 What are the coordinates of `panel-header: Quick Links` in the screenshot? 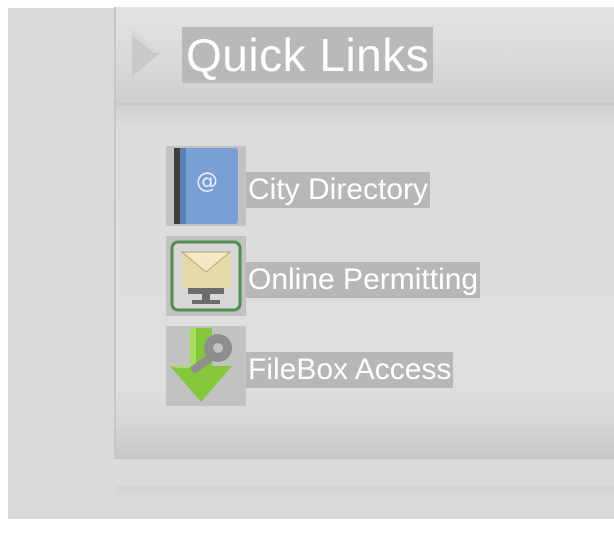 It's located at (365, 56).